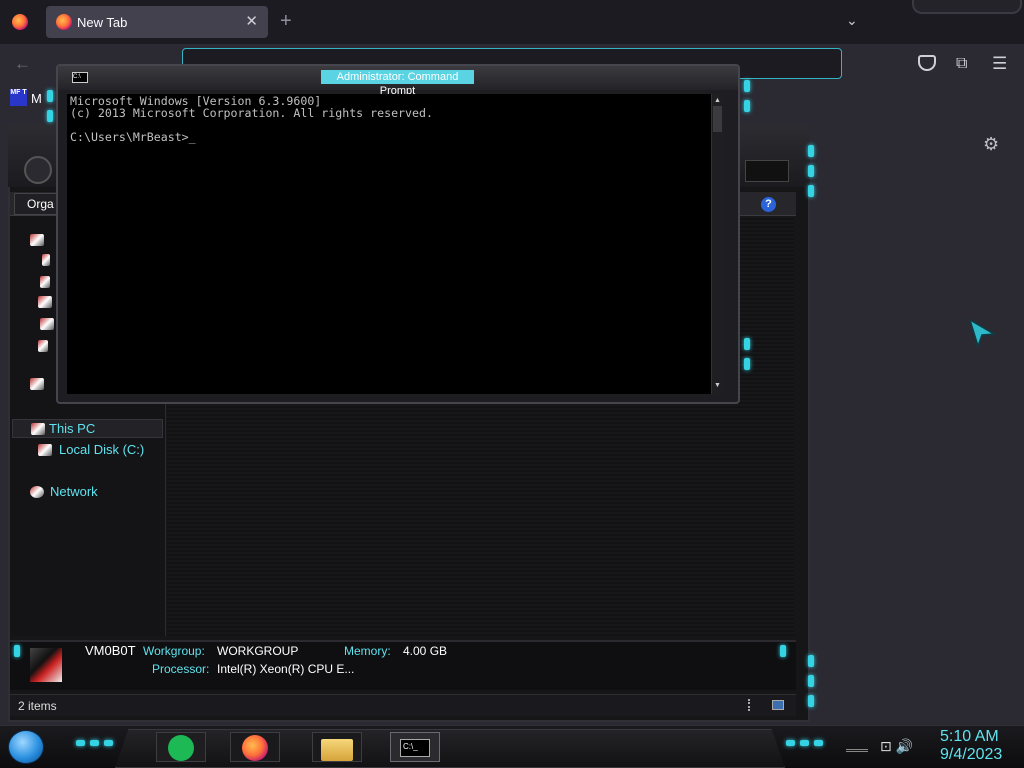 The height and width of the screenshot is (768, 1024). What do you see at coordinates (110, 650) in the screenshot?
I see `computer-name: VM0B0T` at bounding box center [110, 650].